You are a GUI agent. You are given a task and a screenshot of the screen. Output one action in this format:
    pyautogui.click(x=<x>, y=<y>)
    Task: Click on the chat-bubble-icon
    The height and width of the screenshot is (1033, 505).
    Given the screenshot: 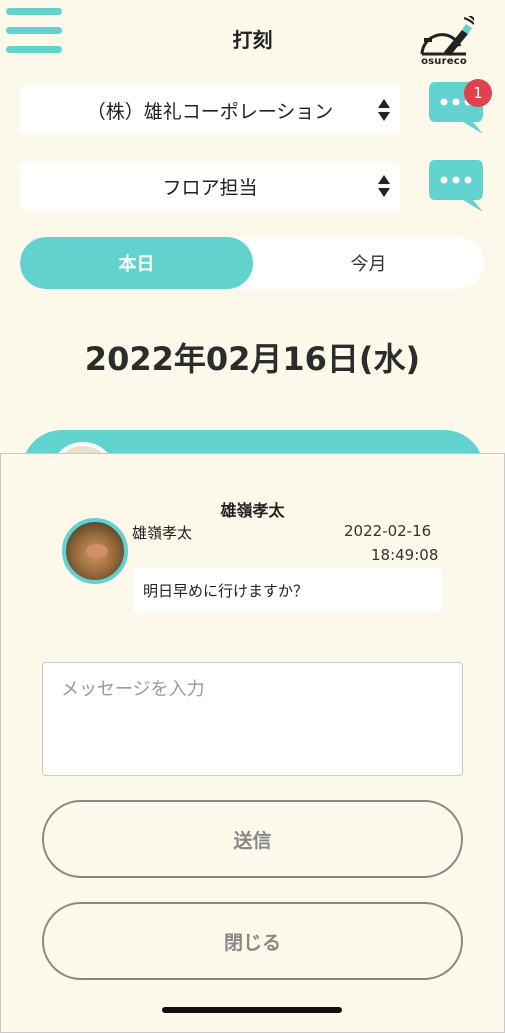 What is the action you would take?
    pyautogui.click(x=456, y=185)
    